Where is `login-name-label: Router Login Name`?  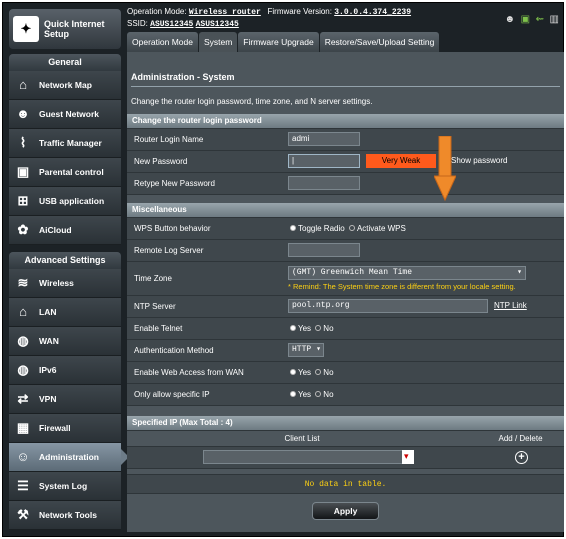 login-name-label: Router Login Name is located at coordinates (206, 139).